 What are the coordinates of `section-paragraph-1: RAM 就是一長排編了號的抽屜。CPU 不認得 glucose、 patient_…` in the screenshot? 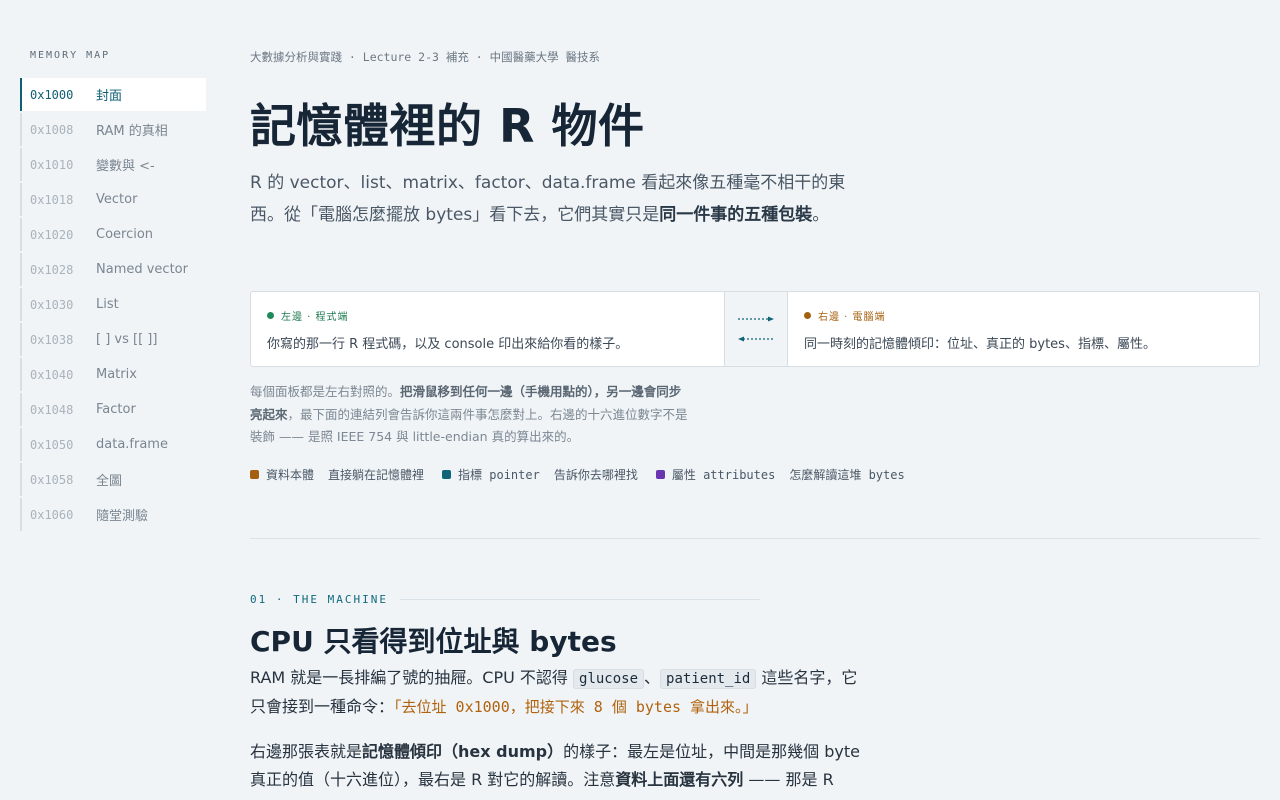 It's located at (555, 692).